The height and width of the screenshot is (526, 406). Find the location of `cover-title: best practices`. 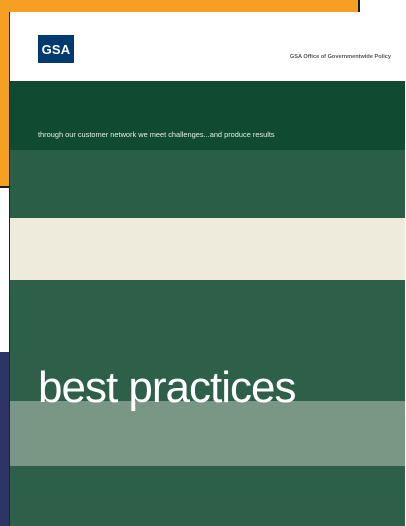

cover-title: best practices is located at coordinates (167, 387).